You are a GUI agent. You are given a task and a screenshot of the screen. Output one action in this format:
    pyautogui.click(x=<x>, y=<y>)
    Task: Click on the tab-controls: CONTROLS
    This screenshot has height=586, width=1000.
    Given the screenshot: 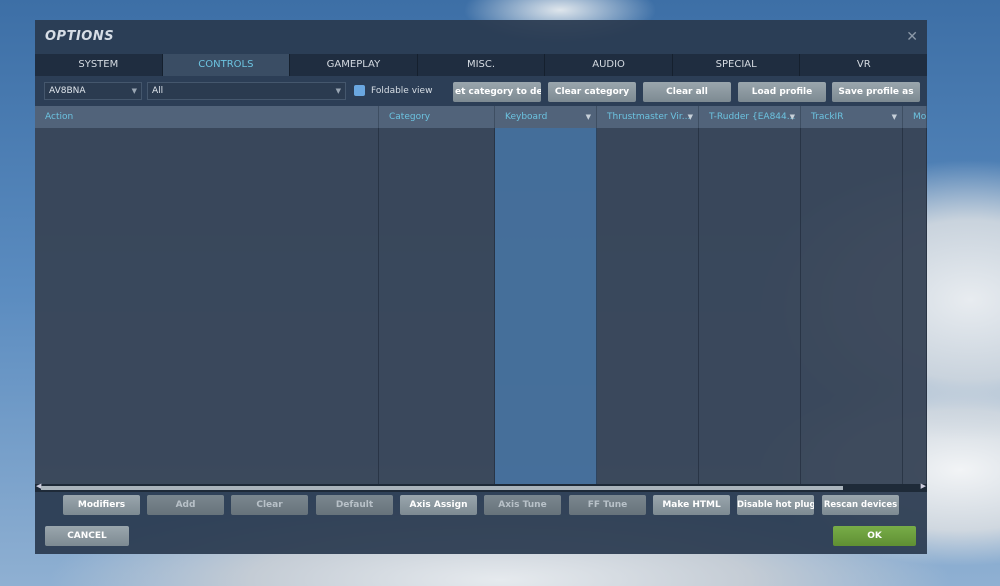 What is the action you would take?
    pyautogui.click(x=226, y=65)
    